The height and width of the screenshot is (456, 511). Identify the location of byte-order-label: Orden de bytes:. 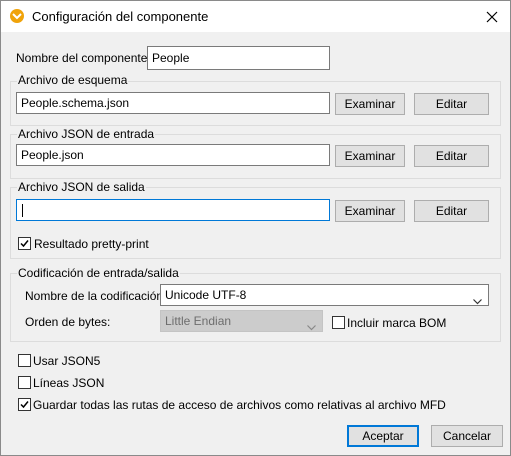
(68, 322).